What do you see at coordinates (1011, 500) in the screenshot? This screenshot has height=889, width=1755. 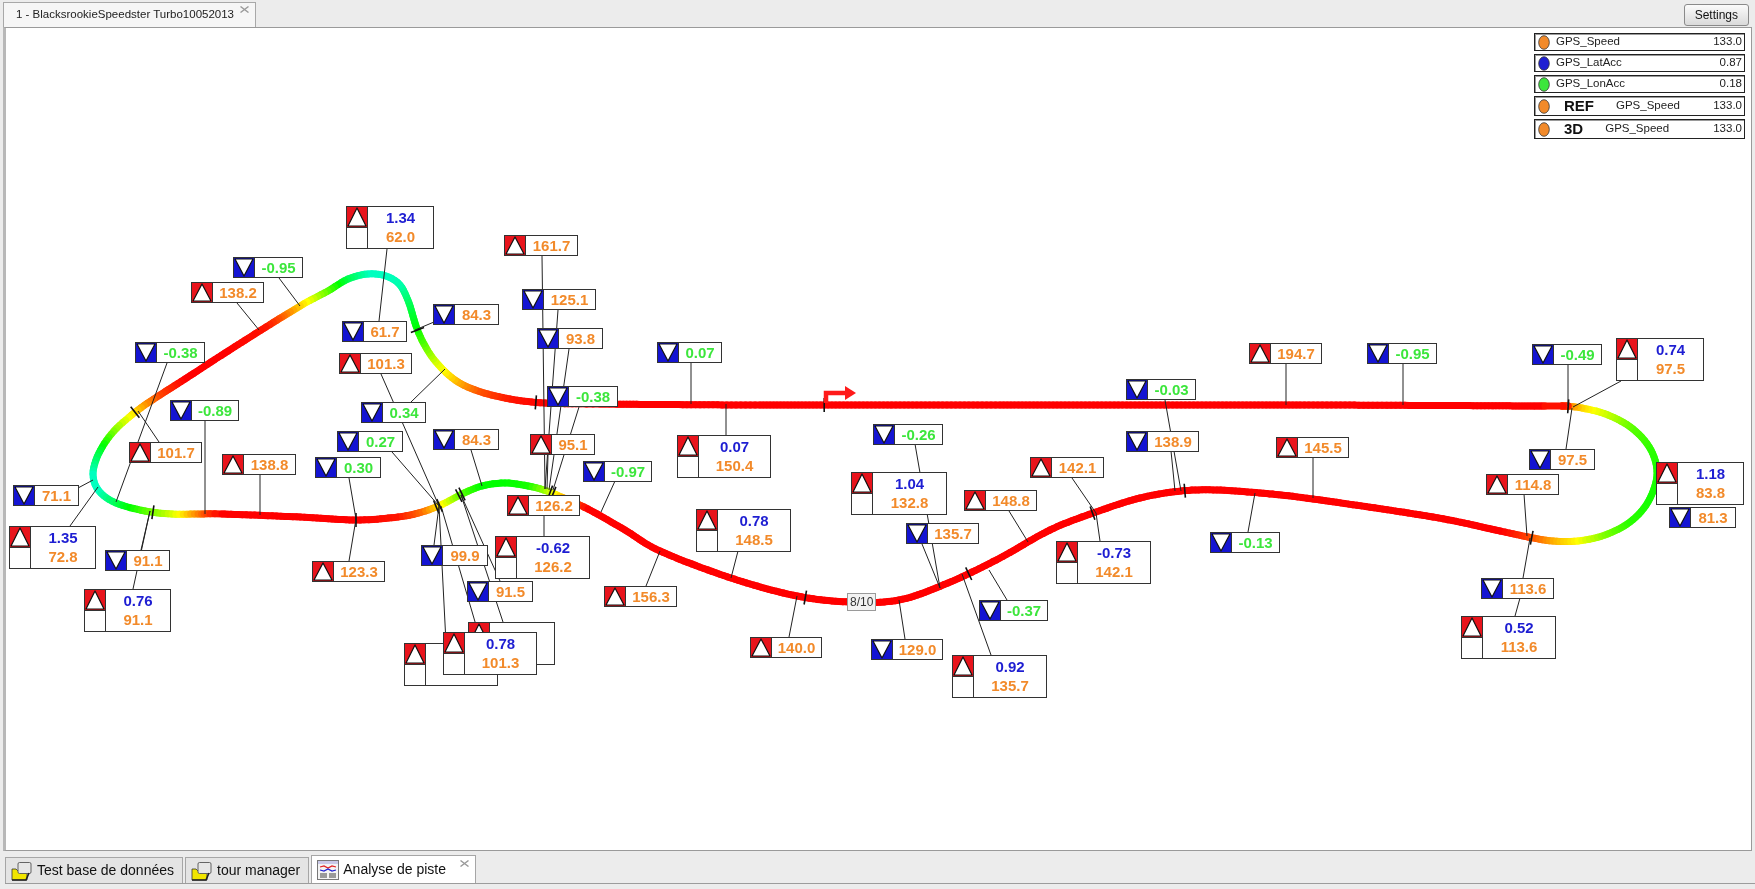 I see `value-label: 148.8` at bounding box center [1011, 500].